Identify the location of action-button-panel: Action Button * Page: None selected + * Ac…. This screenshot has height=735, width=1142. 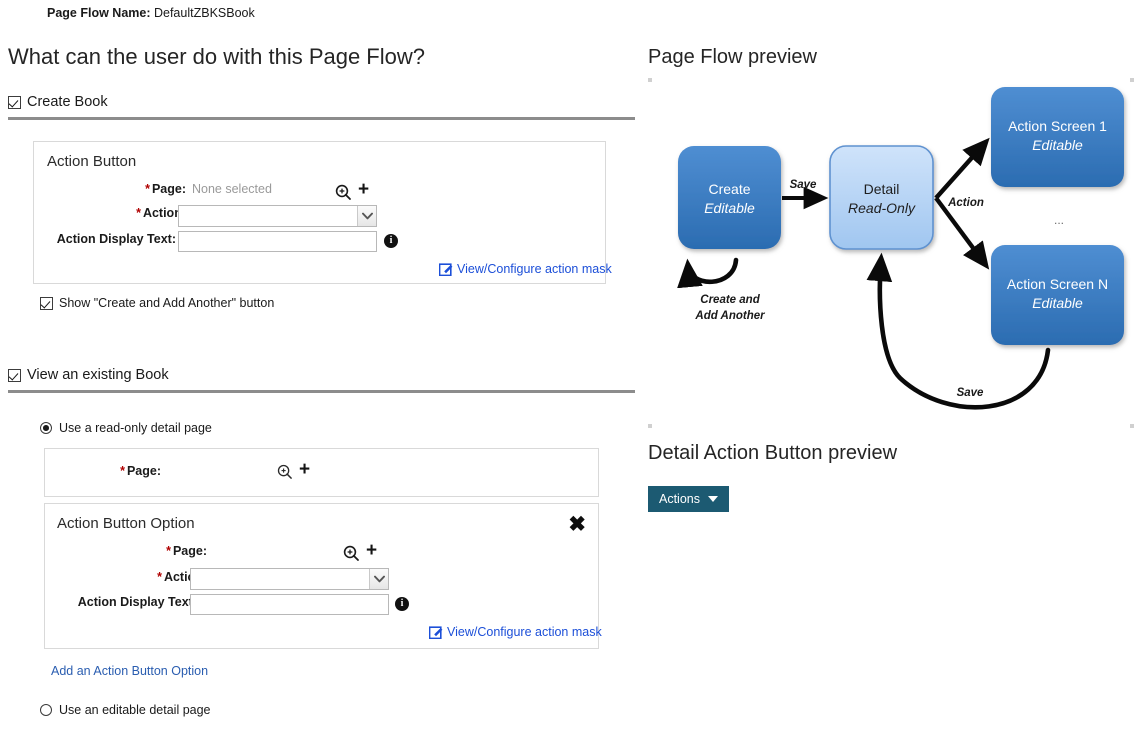
(322, 212).